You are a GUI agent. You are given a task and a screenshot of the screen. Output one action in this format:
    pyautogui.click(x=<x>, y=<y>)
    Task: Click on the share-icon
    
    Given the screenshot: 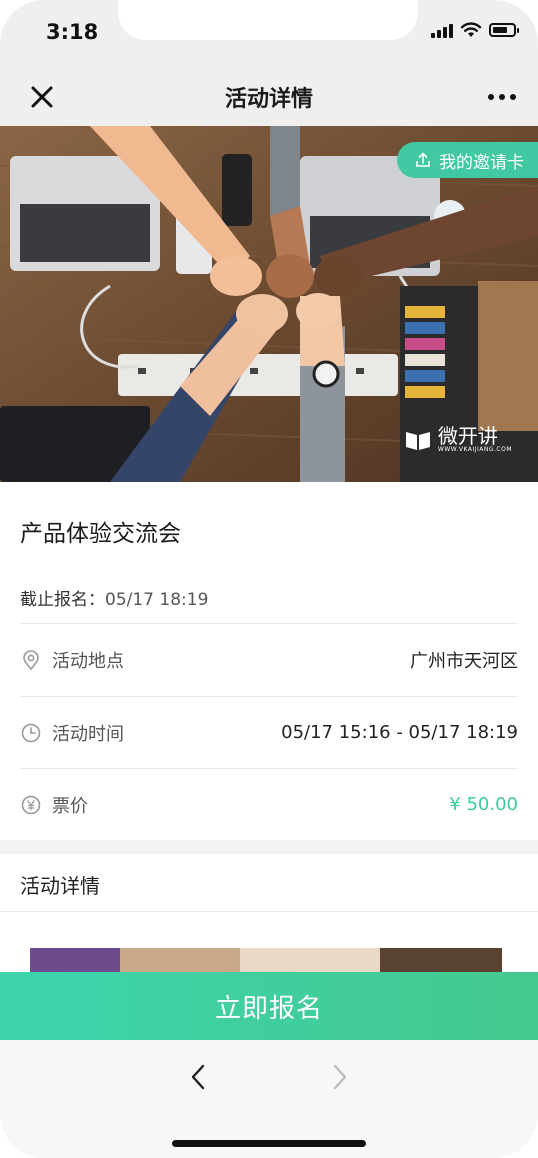 What is the action you would take?
    pyautogui.click(x=423, y=159)
    